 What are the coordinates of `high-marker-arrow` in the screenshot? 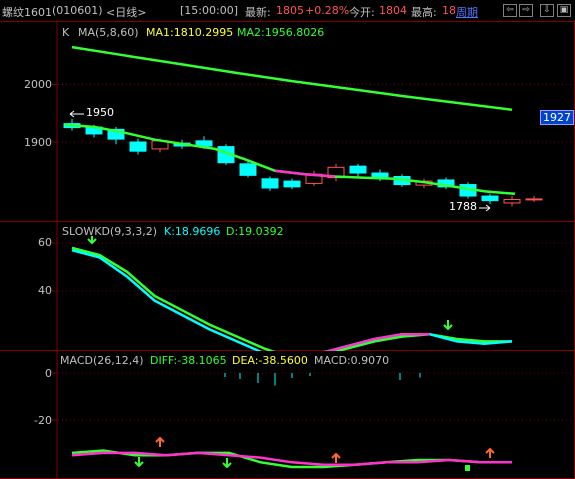 It's located at (76, 114).